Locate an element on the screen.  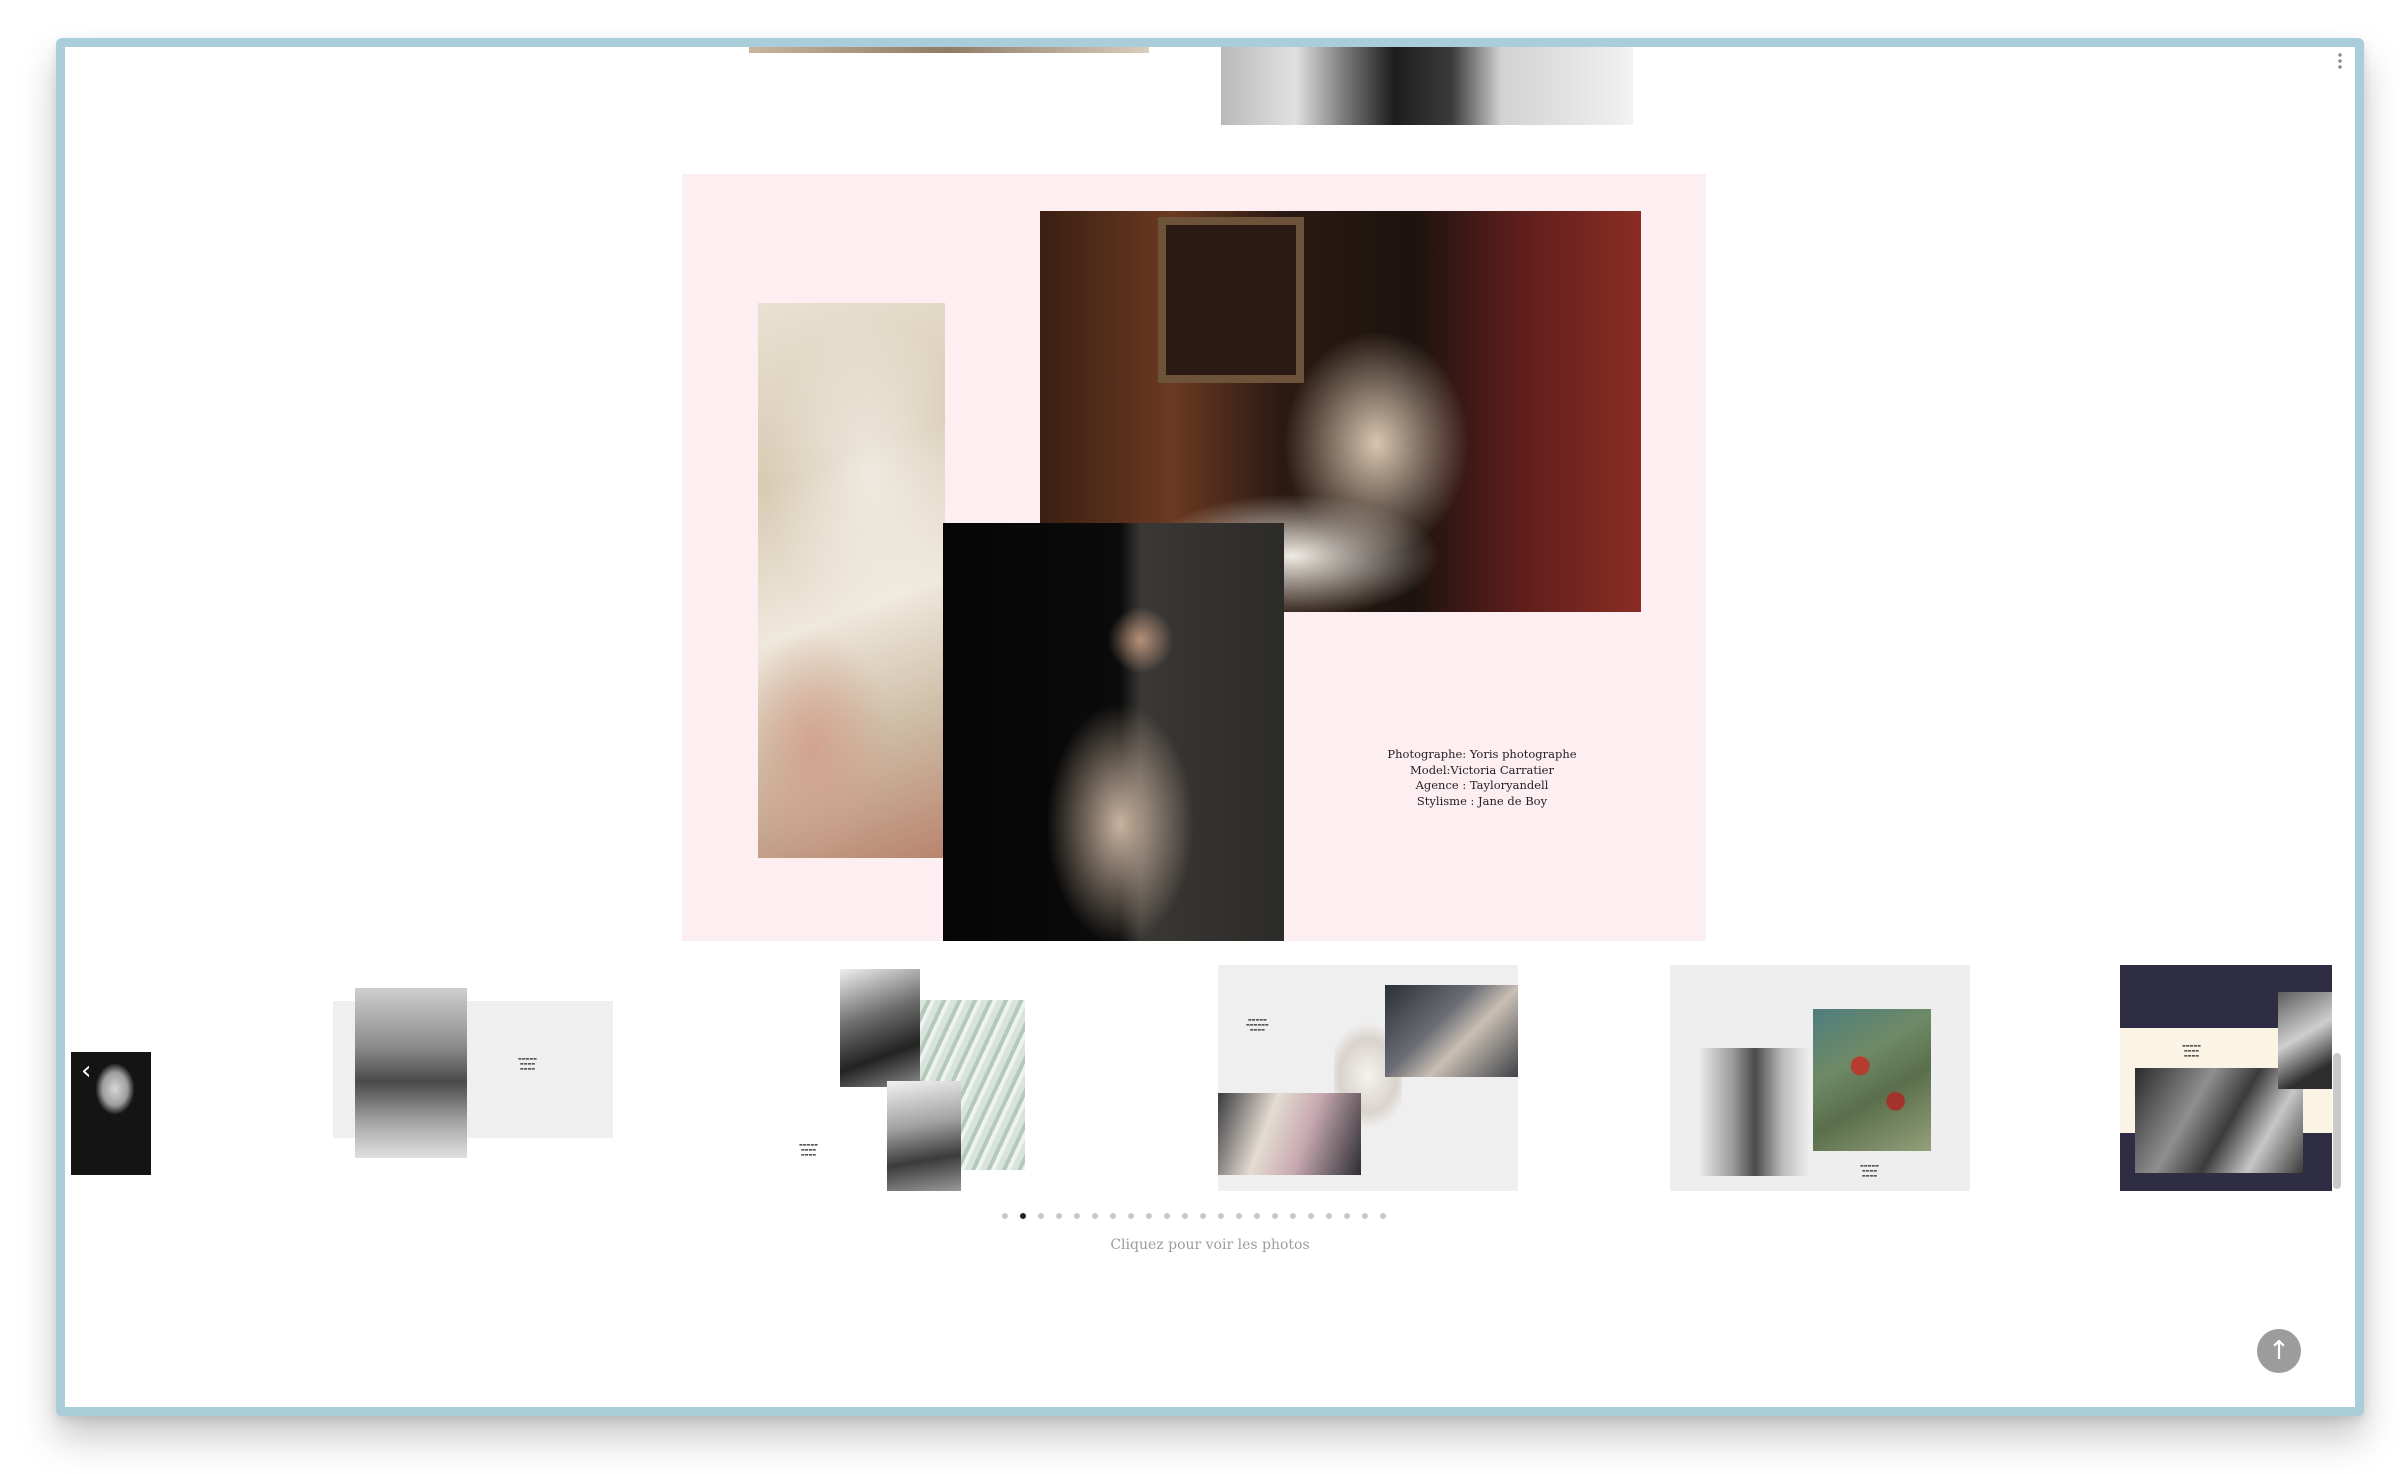
previous-spread-photo is located at coordinates (1427, 86).